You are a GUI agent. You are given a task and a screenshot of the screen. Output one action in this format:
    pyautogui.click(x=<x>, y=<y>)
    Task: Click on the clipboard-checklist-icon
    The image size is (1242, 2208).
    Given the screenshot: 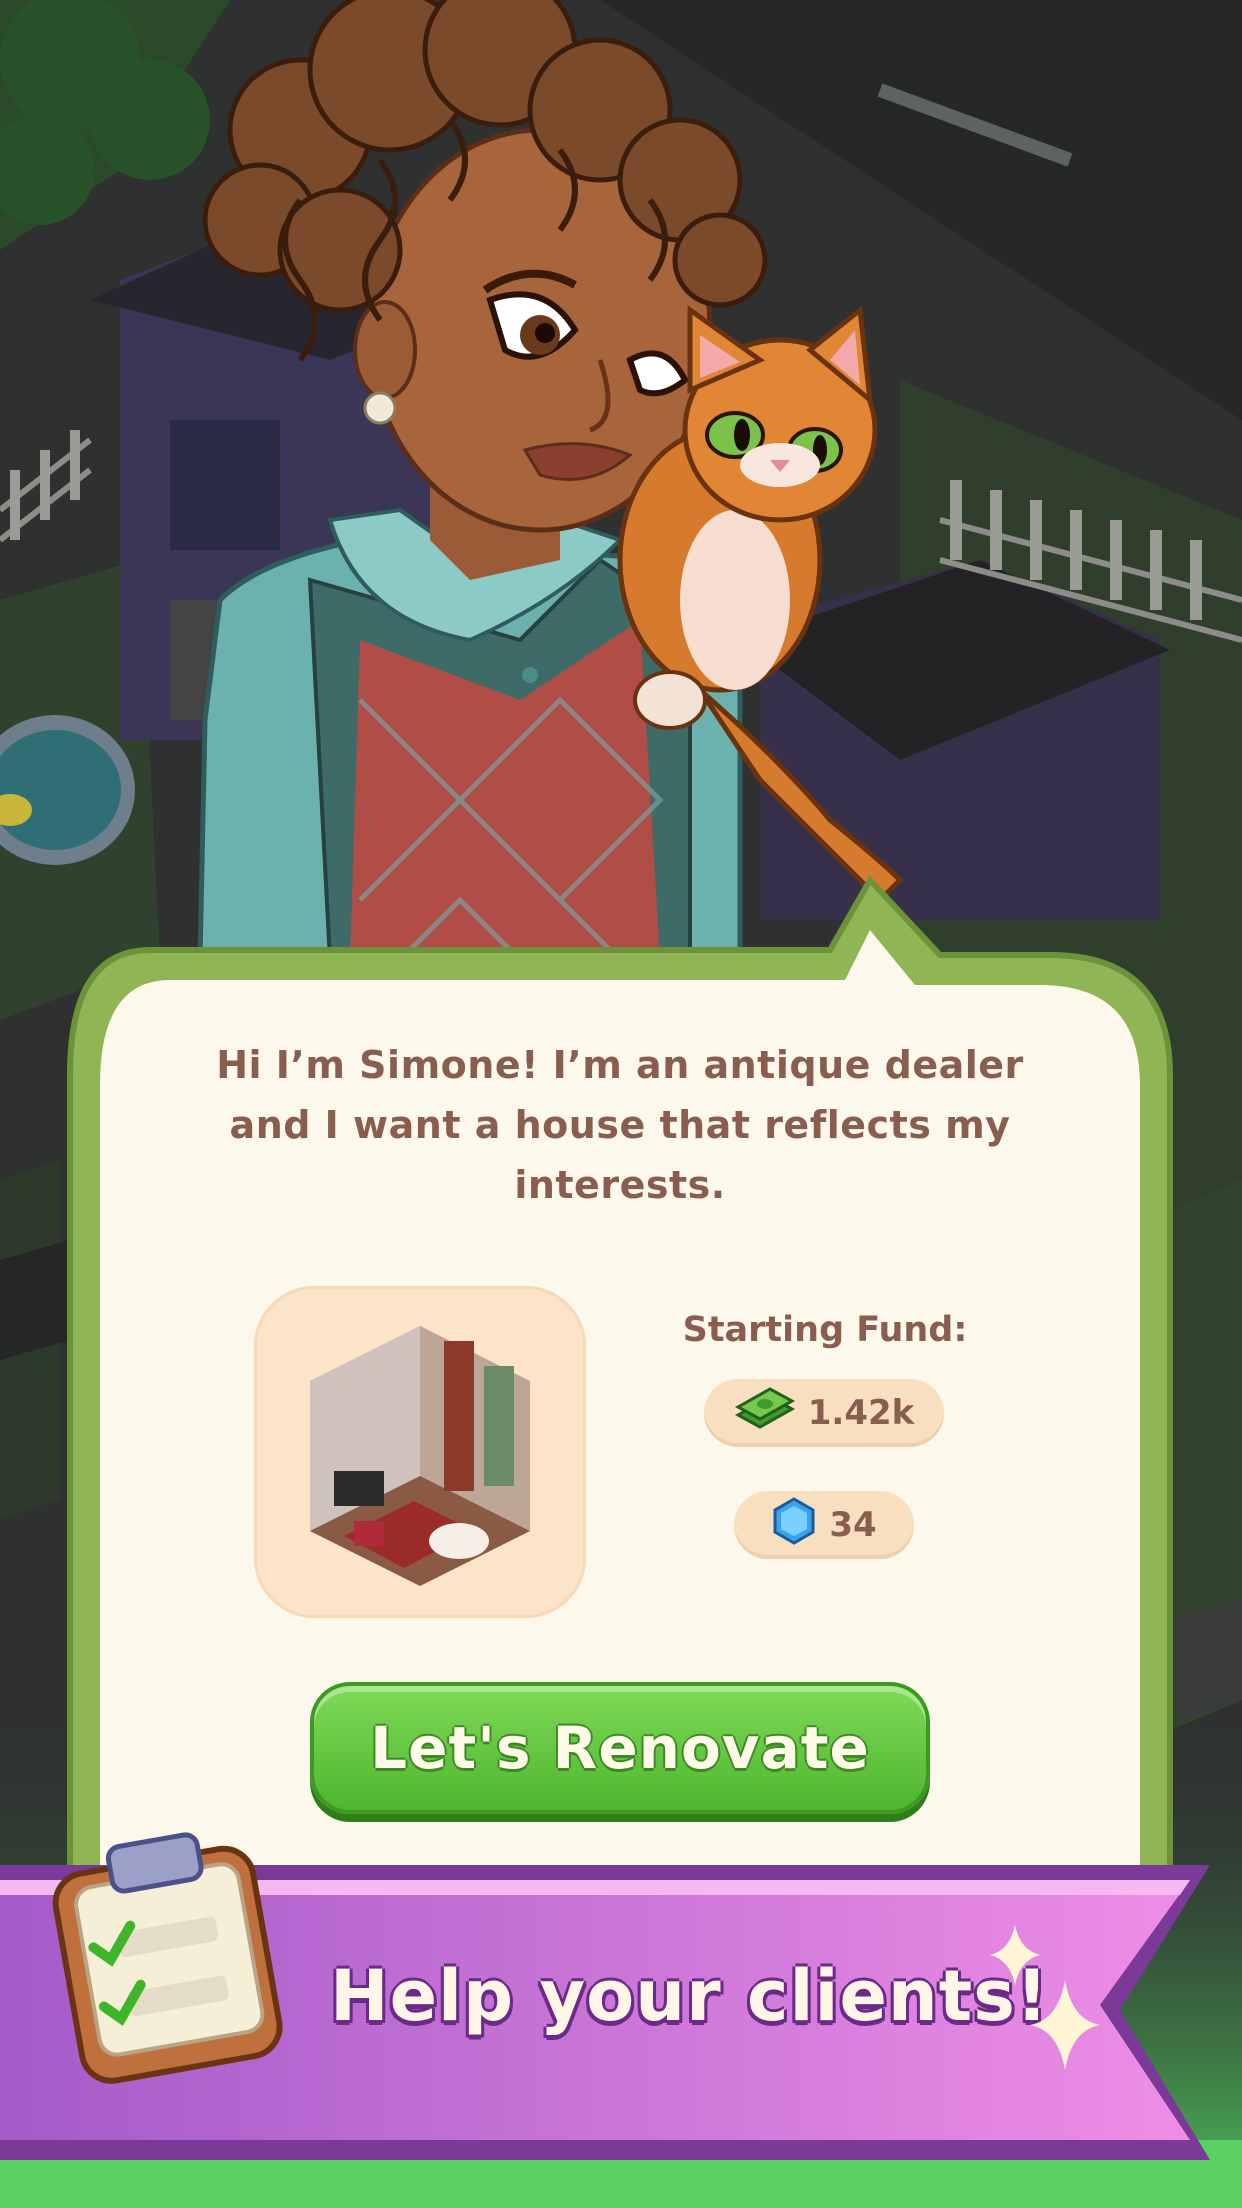 What is the action you would take?
    pyautogui.click(x=167, y=1958)
    